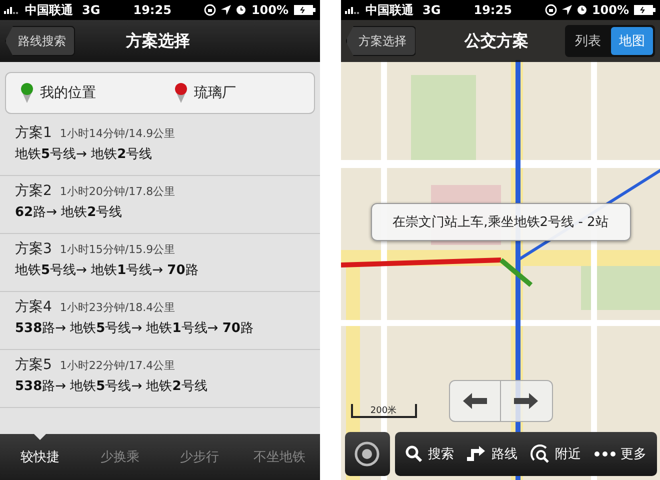  I want to click on search-icon, so click(413, 454).